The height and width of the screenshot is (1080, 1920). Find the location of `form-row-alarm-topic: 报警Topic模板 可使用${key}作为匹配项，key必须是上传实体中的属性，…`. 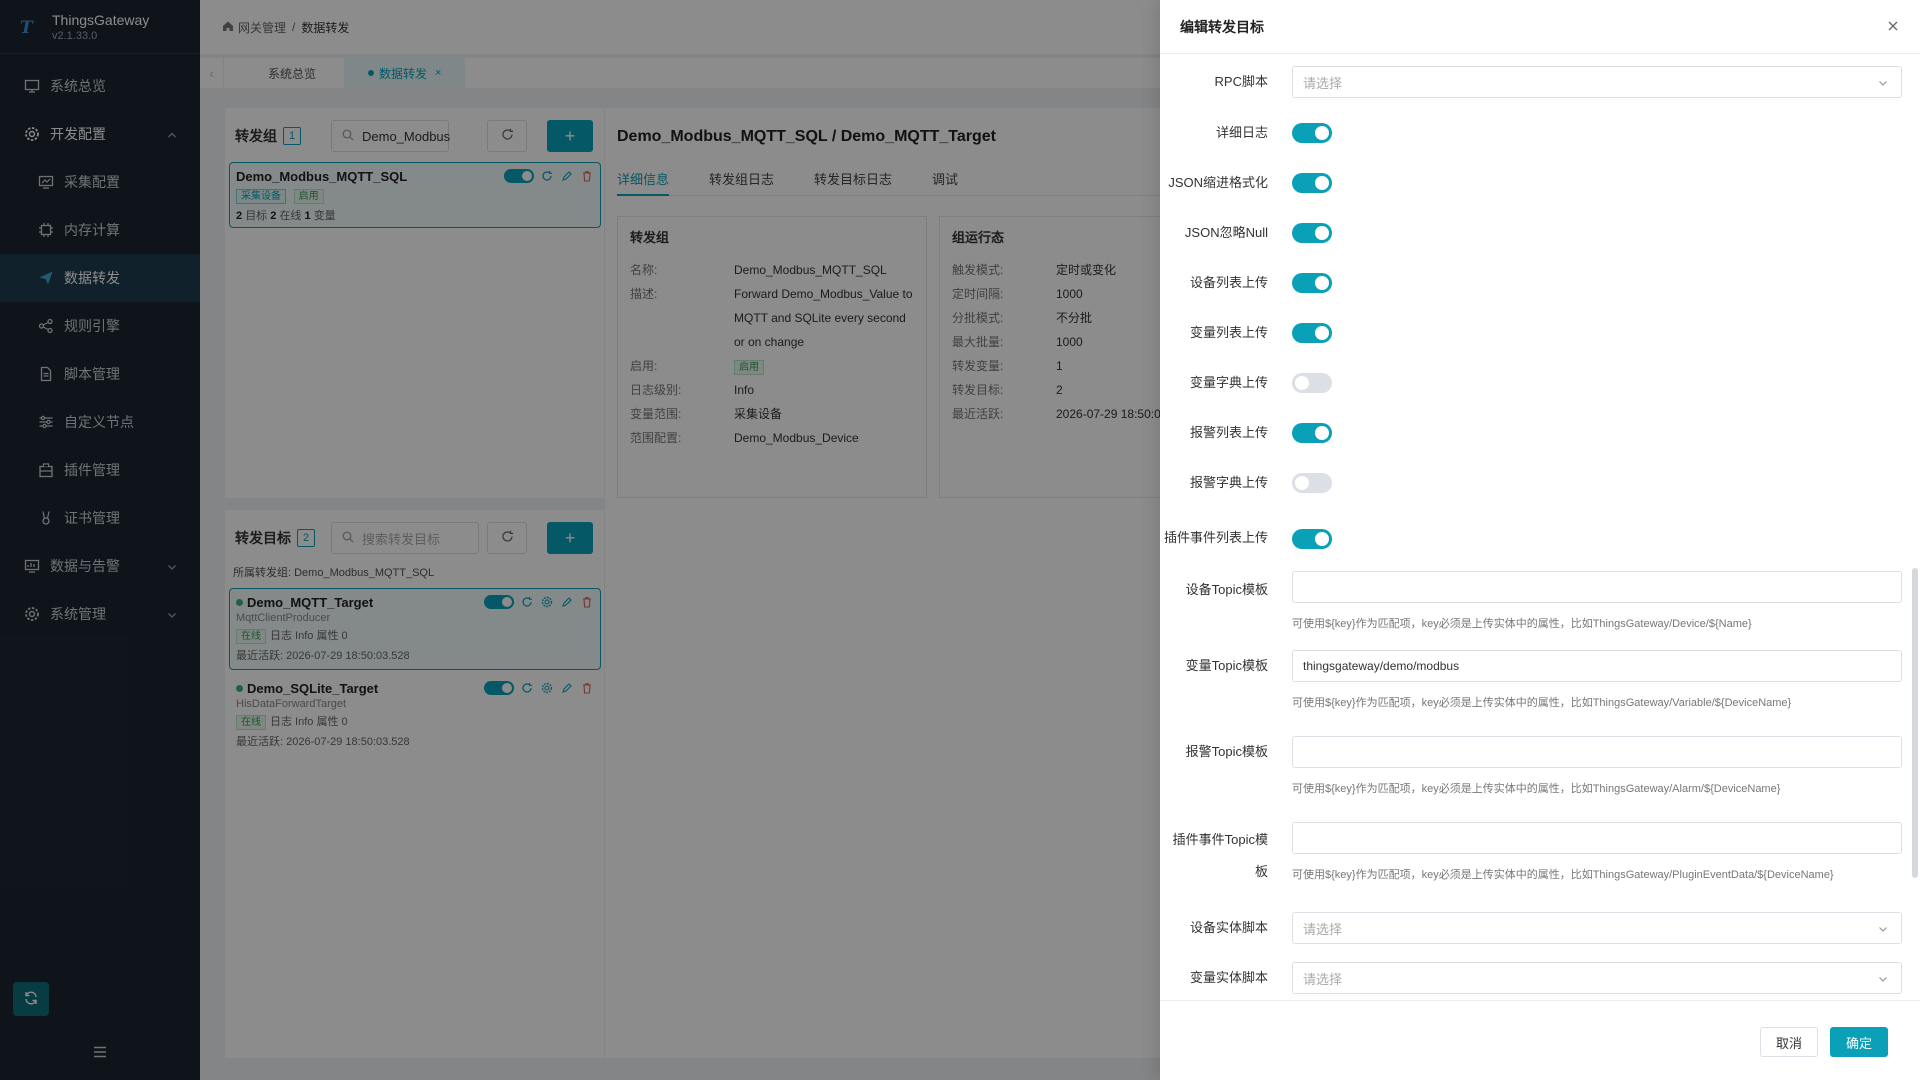

form-row-alarm-topic: 报警Topic模板 可使用${key}作为匹配项，key必须是上传实体中的属性，… is located at coordinates (1532, 771).